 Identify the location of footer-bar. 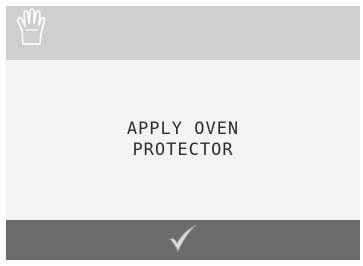
(183, 240).